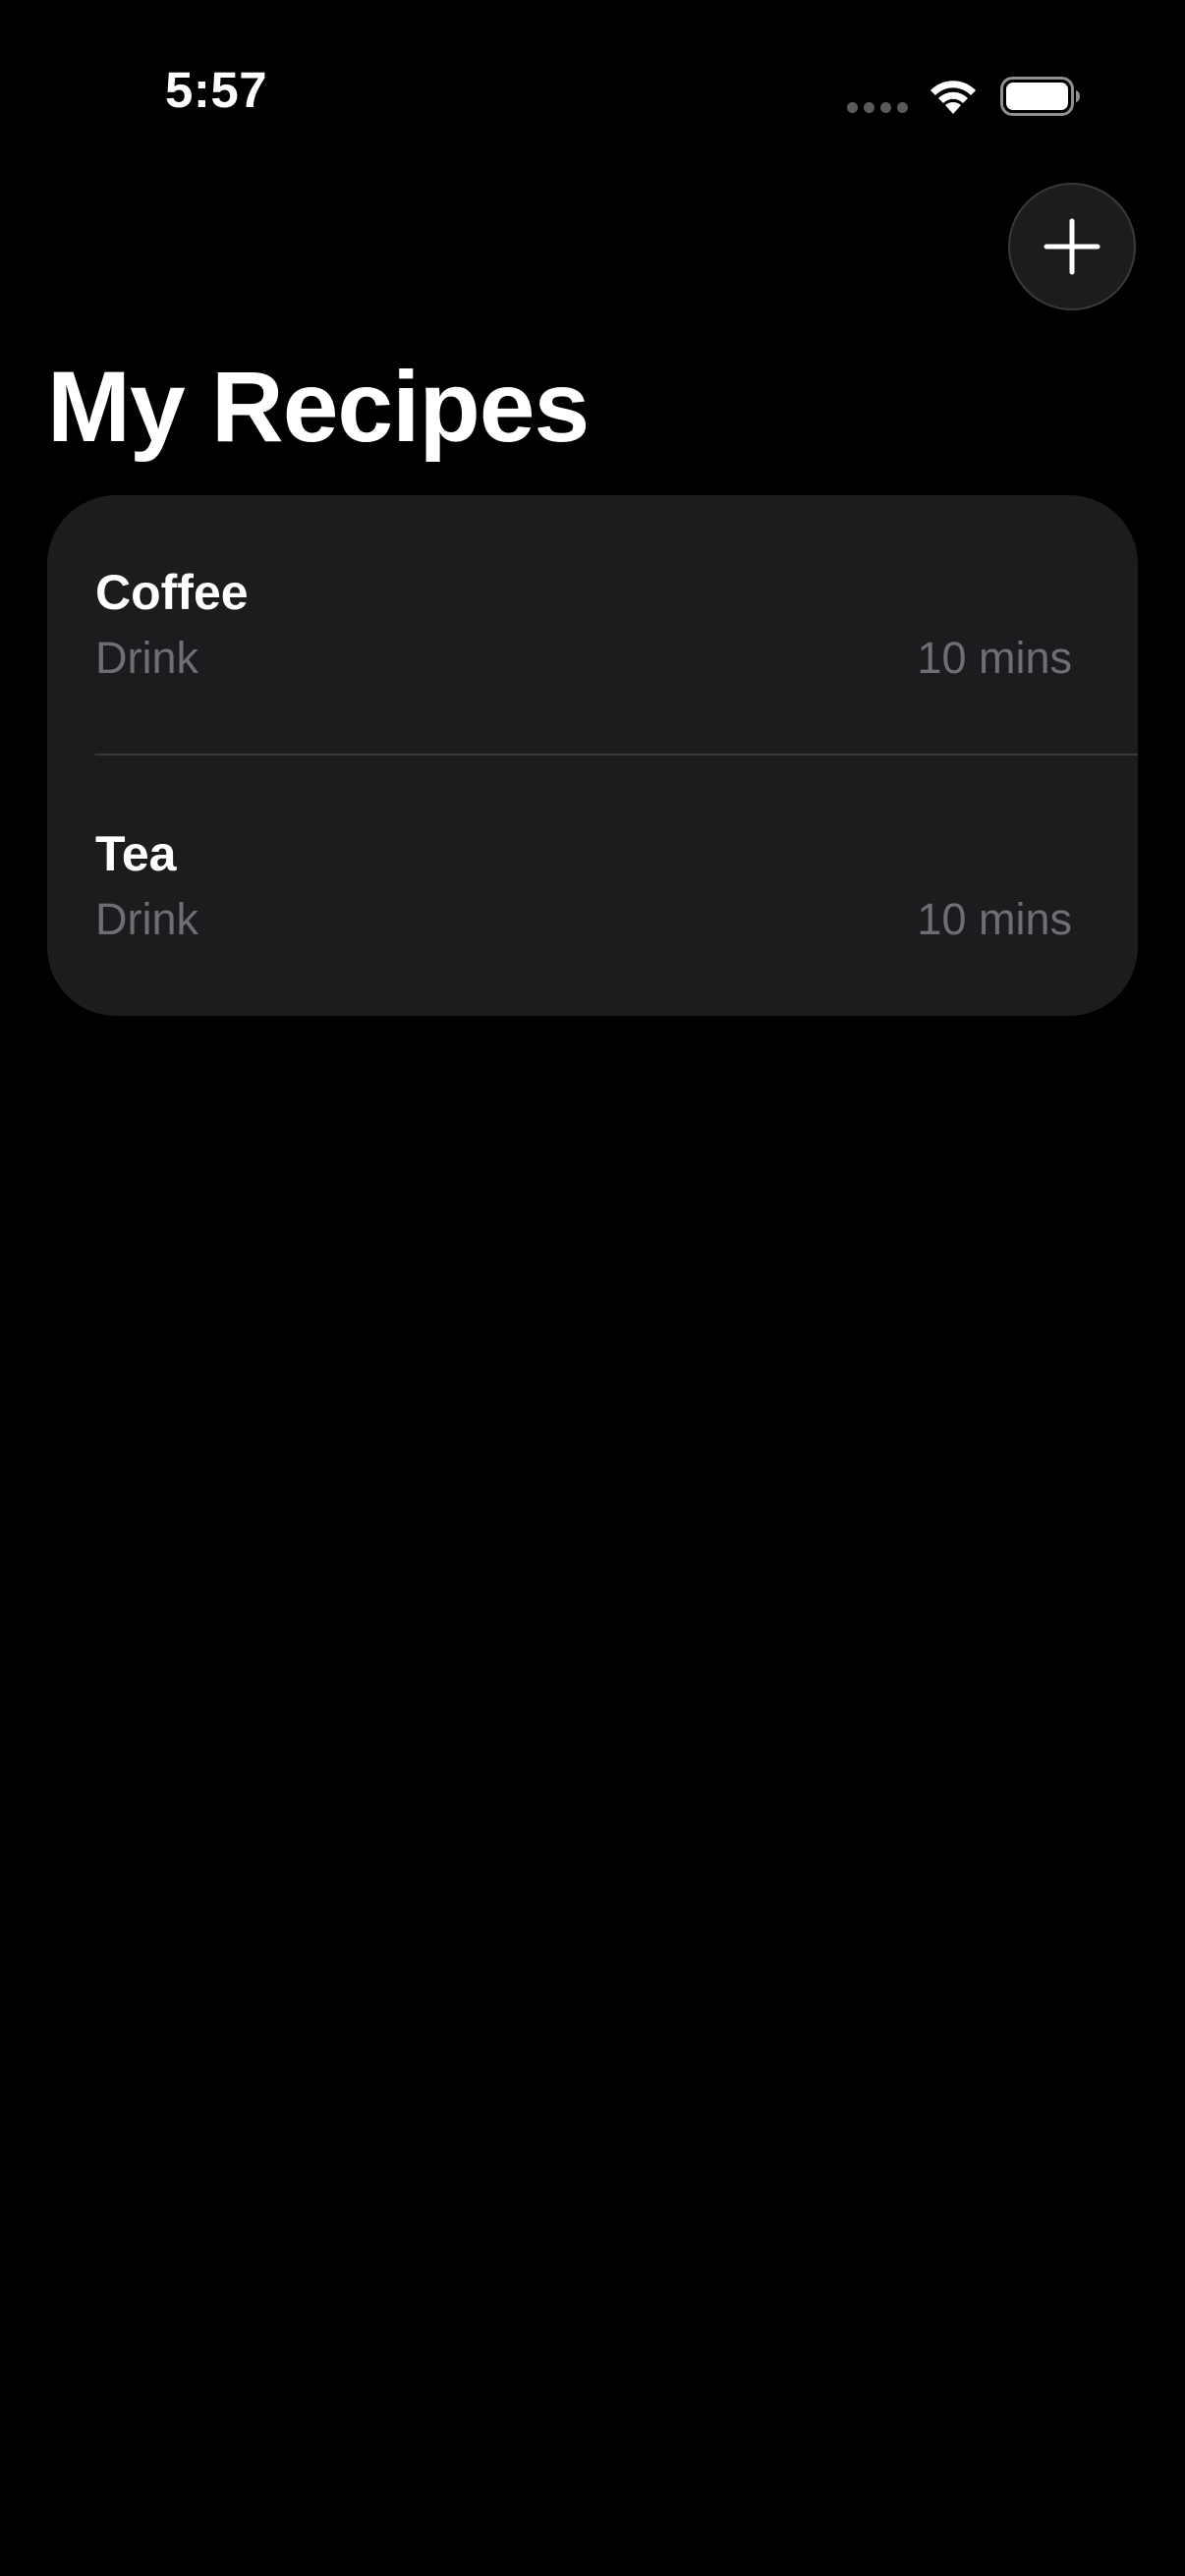  I want to click on recipe-name: Tea, so click(136, 853).